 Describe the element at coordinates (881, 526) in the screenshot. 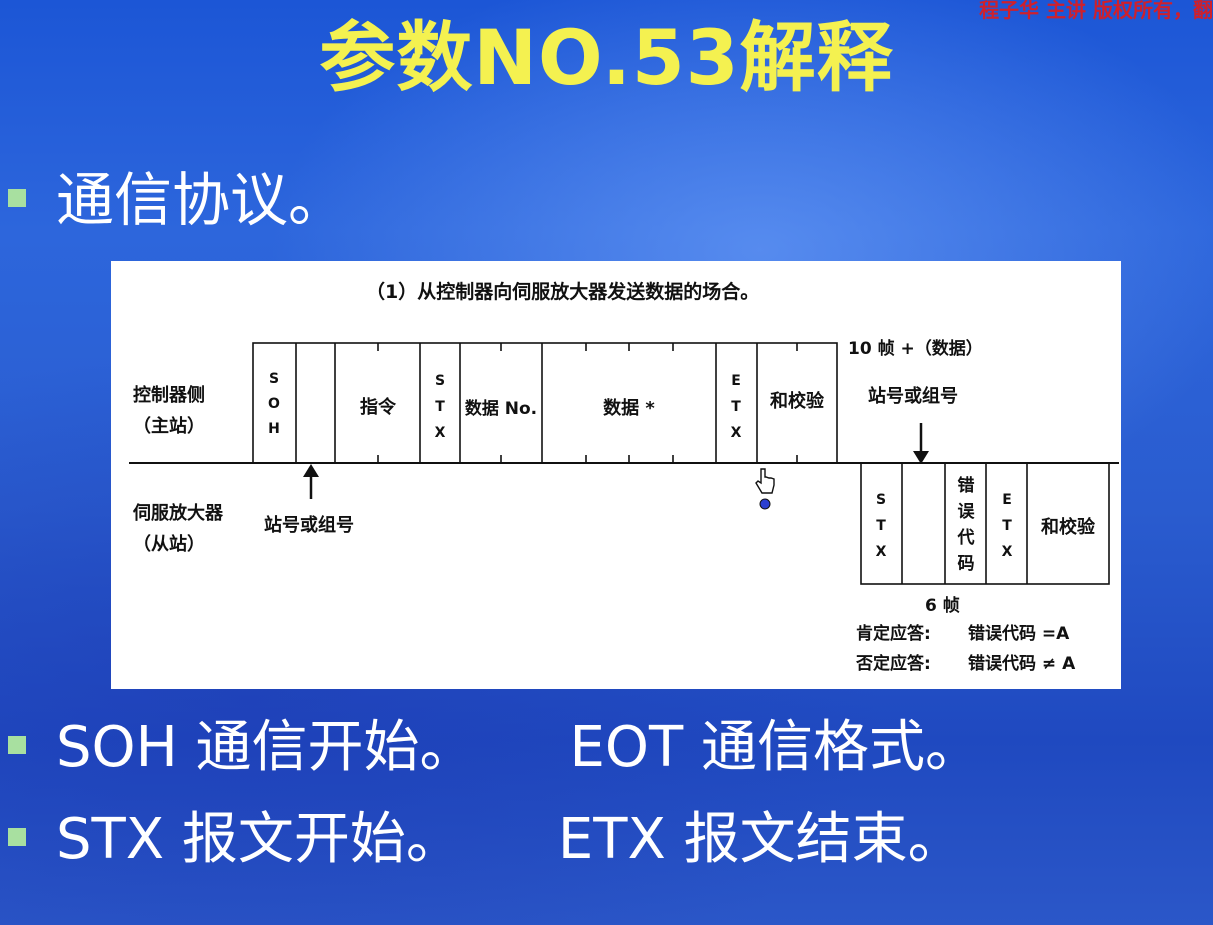

I see `bottom-stx-t: T` at that location.